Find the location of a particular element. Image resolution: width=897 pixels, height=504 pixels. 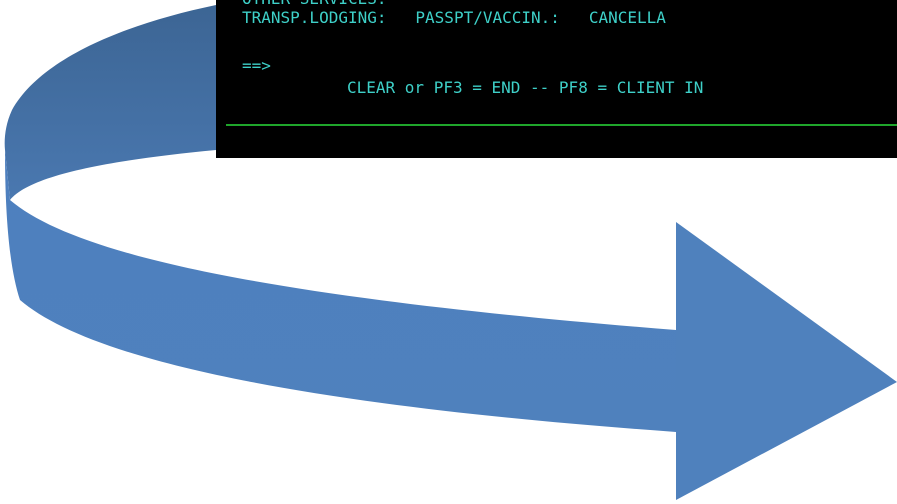

arrow-head is located at coordinates (786, 361).